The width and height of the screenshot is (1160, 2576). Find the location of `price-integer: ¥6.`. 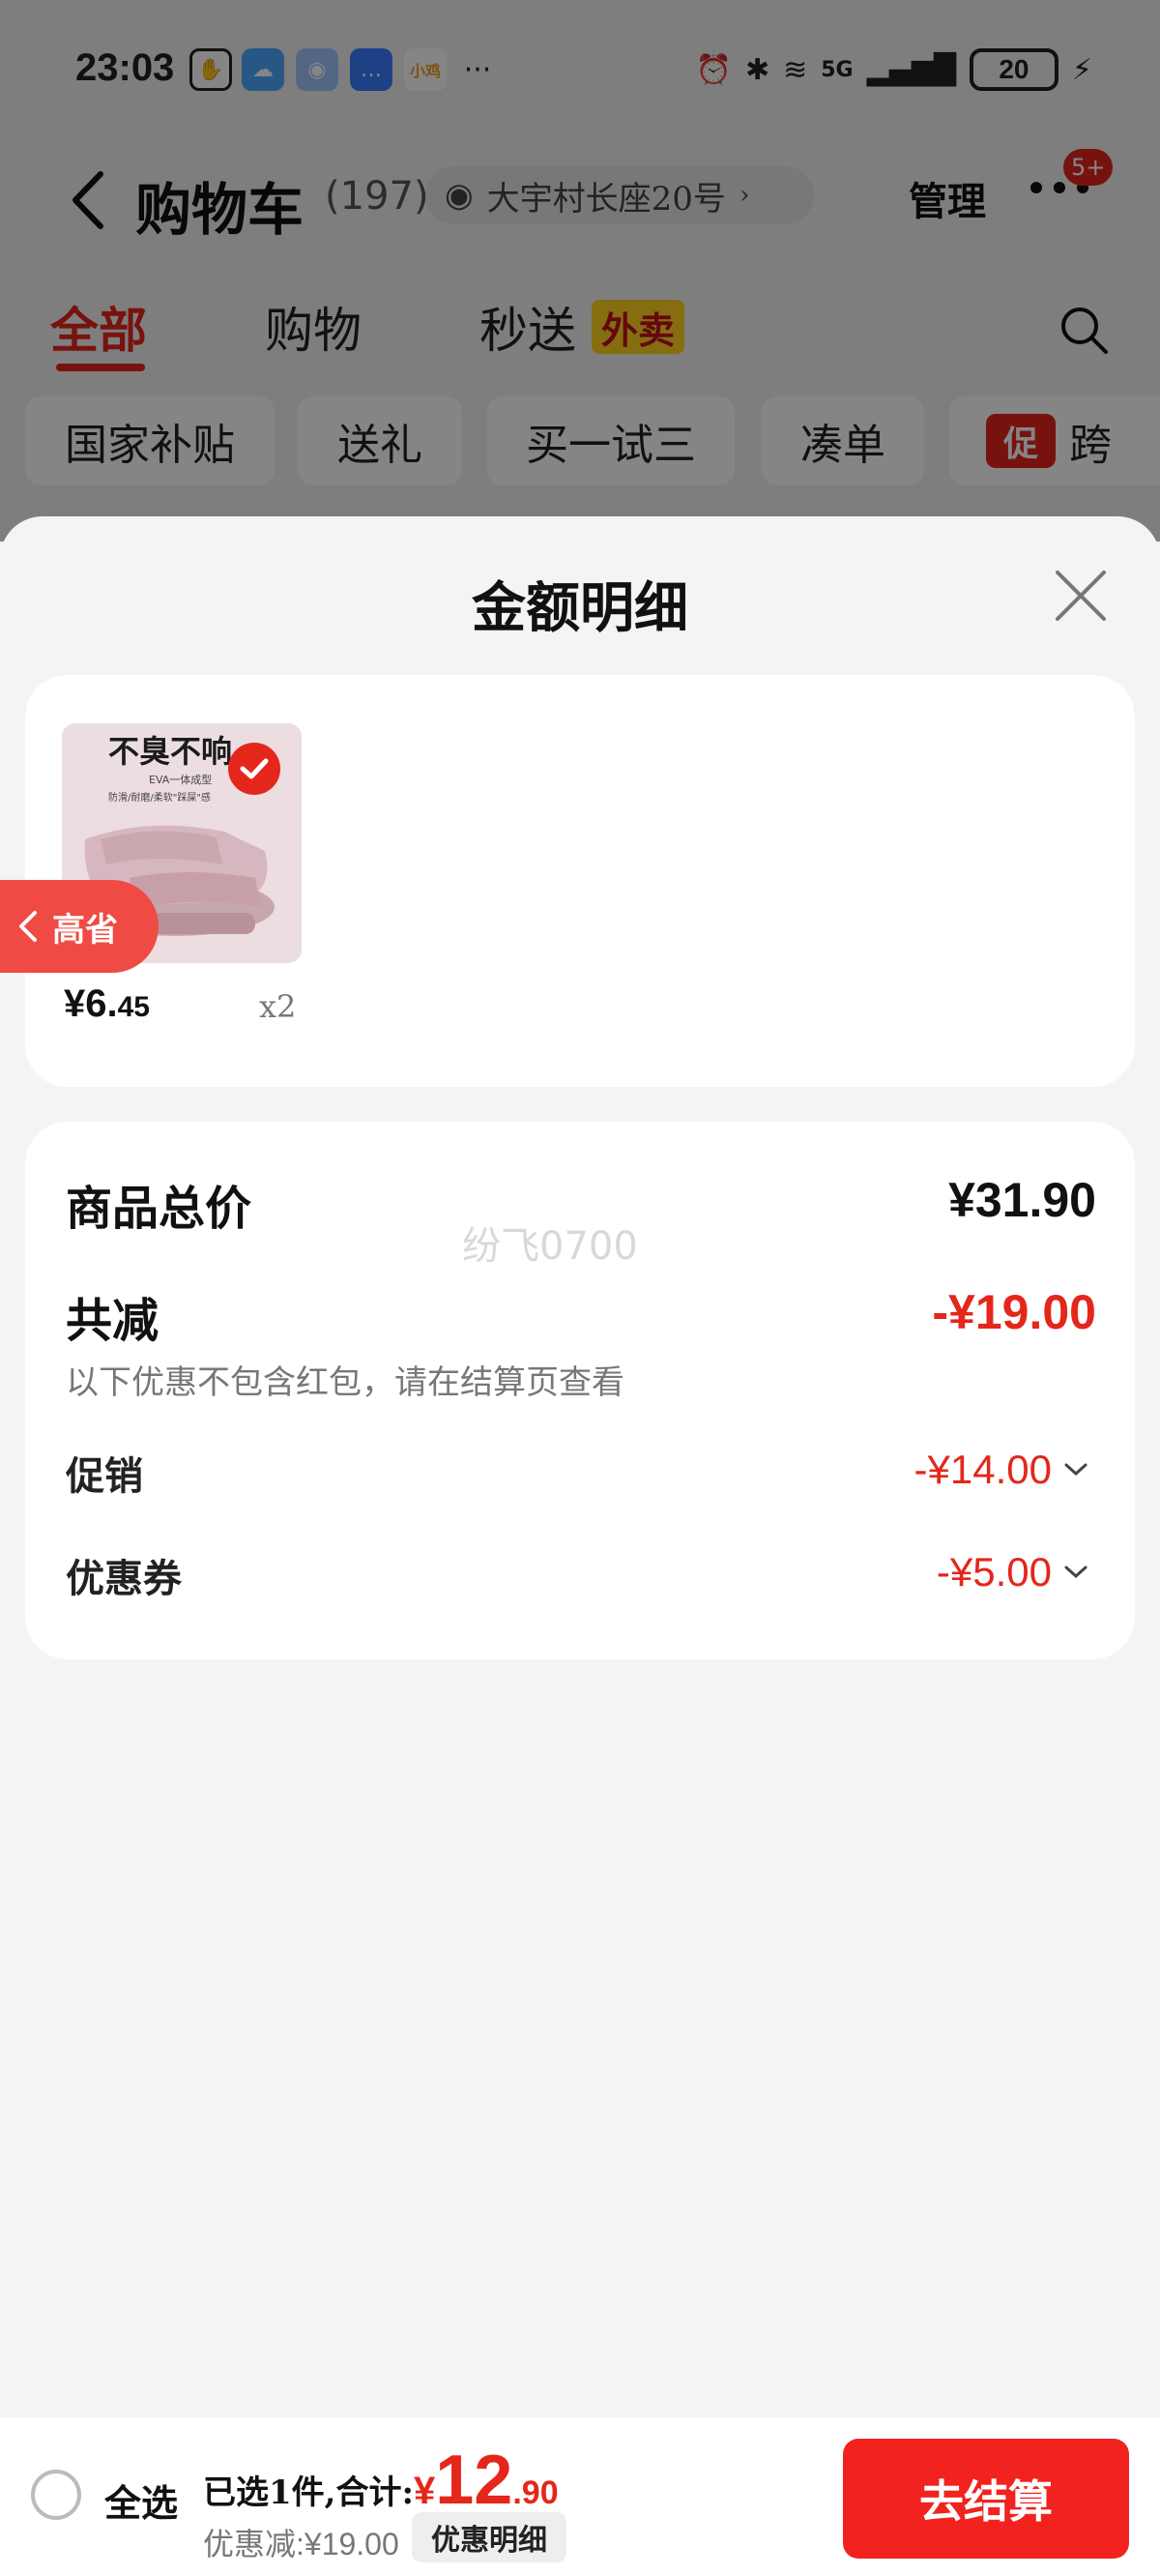

price-integer: ¥6. is located at coordinates (91, 1003).